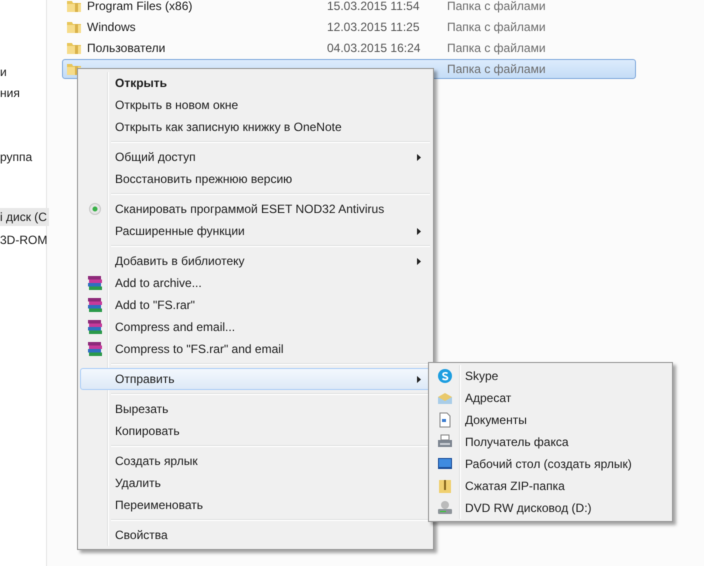 This screenshot has width=704, height=566. What do you see at coordinates (140, 6) in the screenshot?
I see `file-name: Program Files (x86)` at bounding box center [140, 6].